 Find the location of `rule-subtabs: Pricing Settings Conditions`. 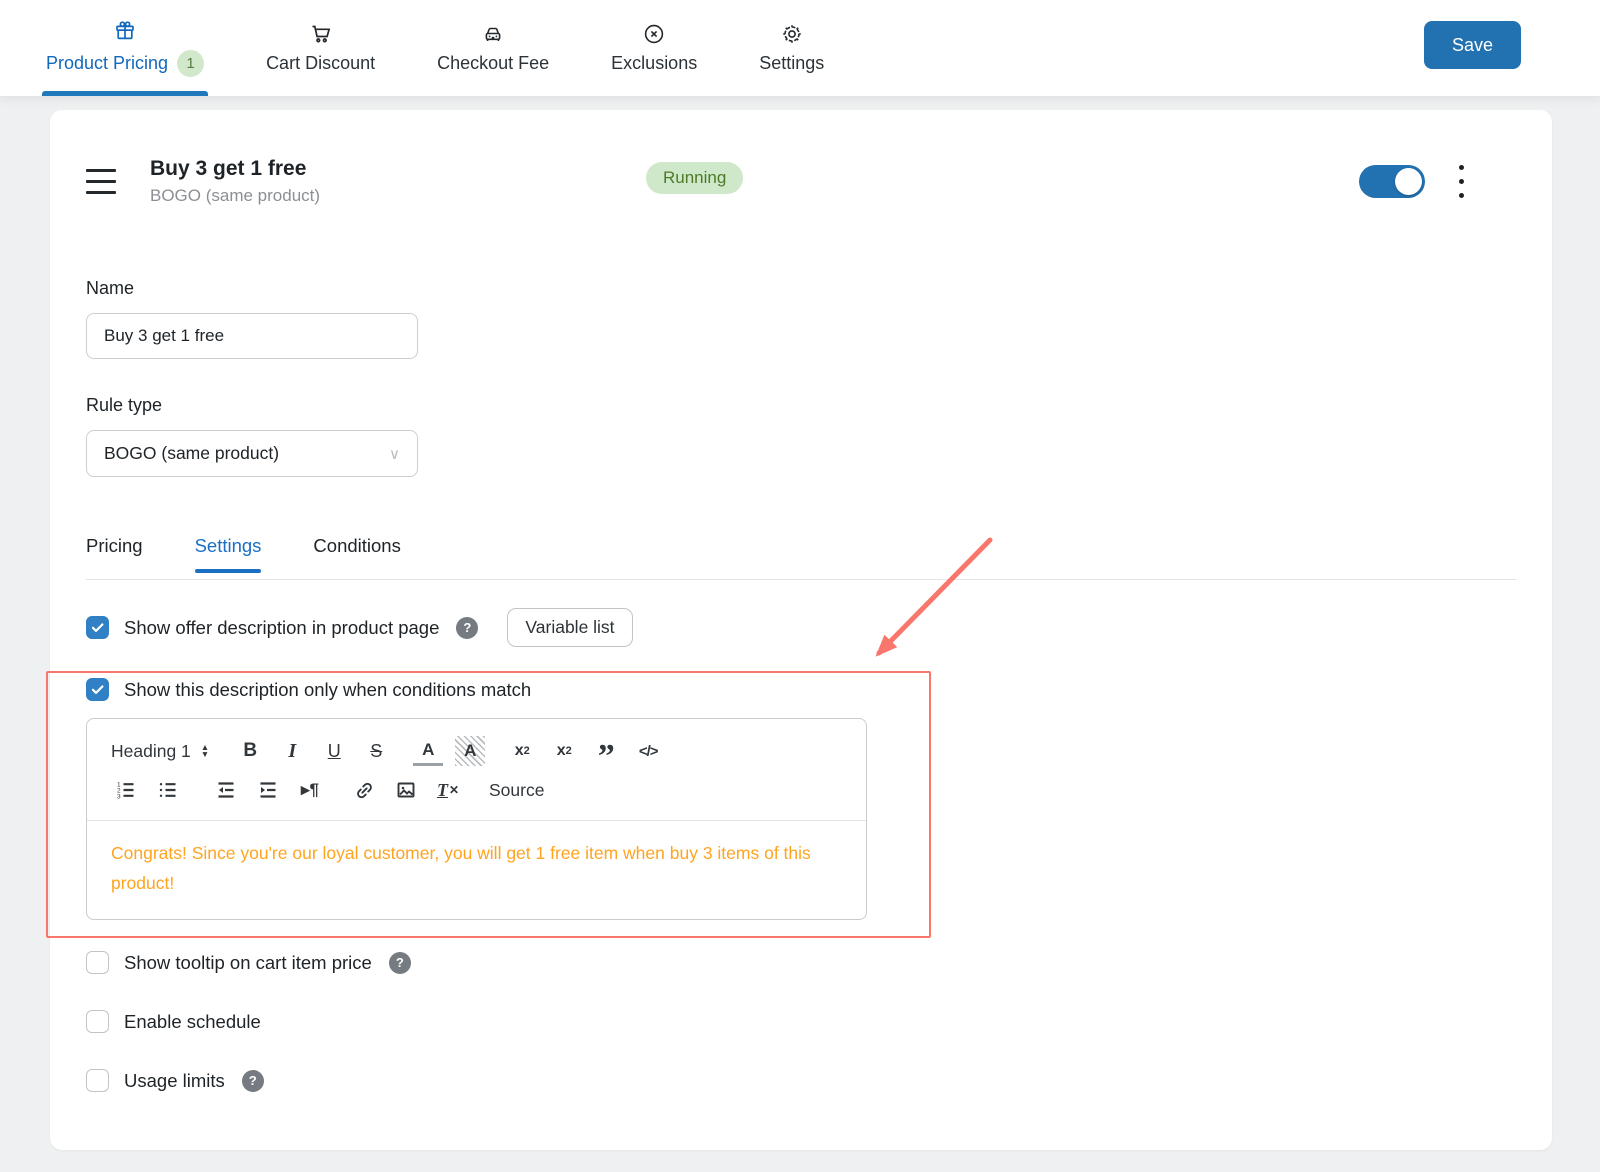

rule-subtabs: Pricing Settings Conditions is located at coordinates (801, 557).